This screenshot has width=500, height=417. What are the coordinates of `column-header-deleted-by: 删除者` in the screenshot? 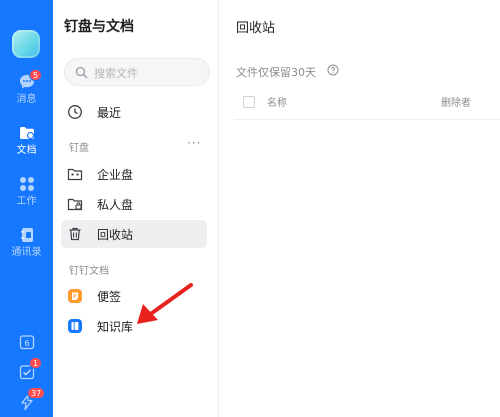 It's located at (456, 101).